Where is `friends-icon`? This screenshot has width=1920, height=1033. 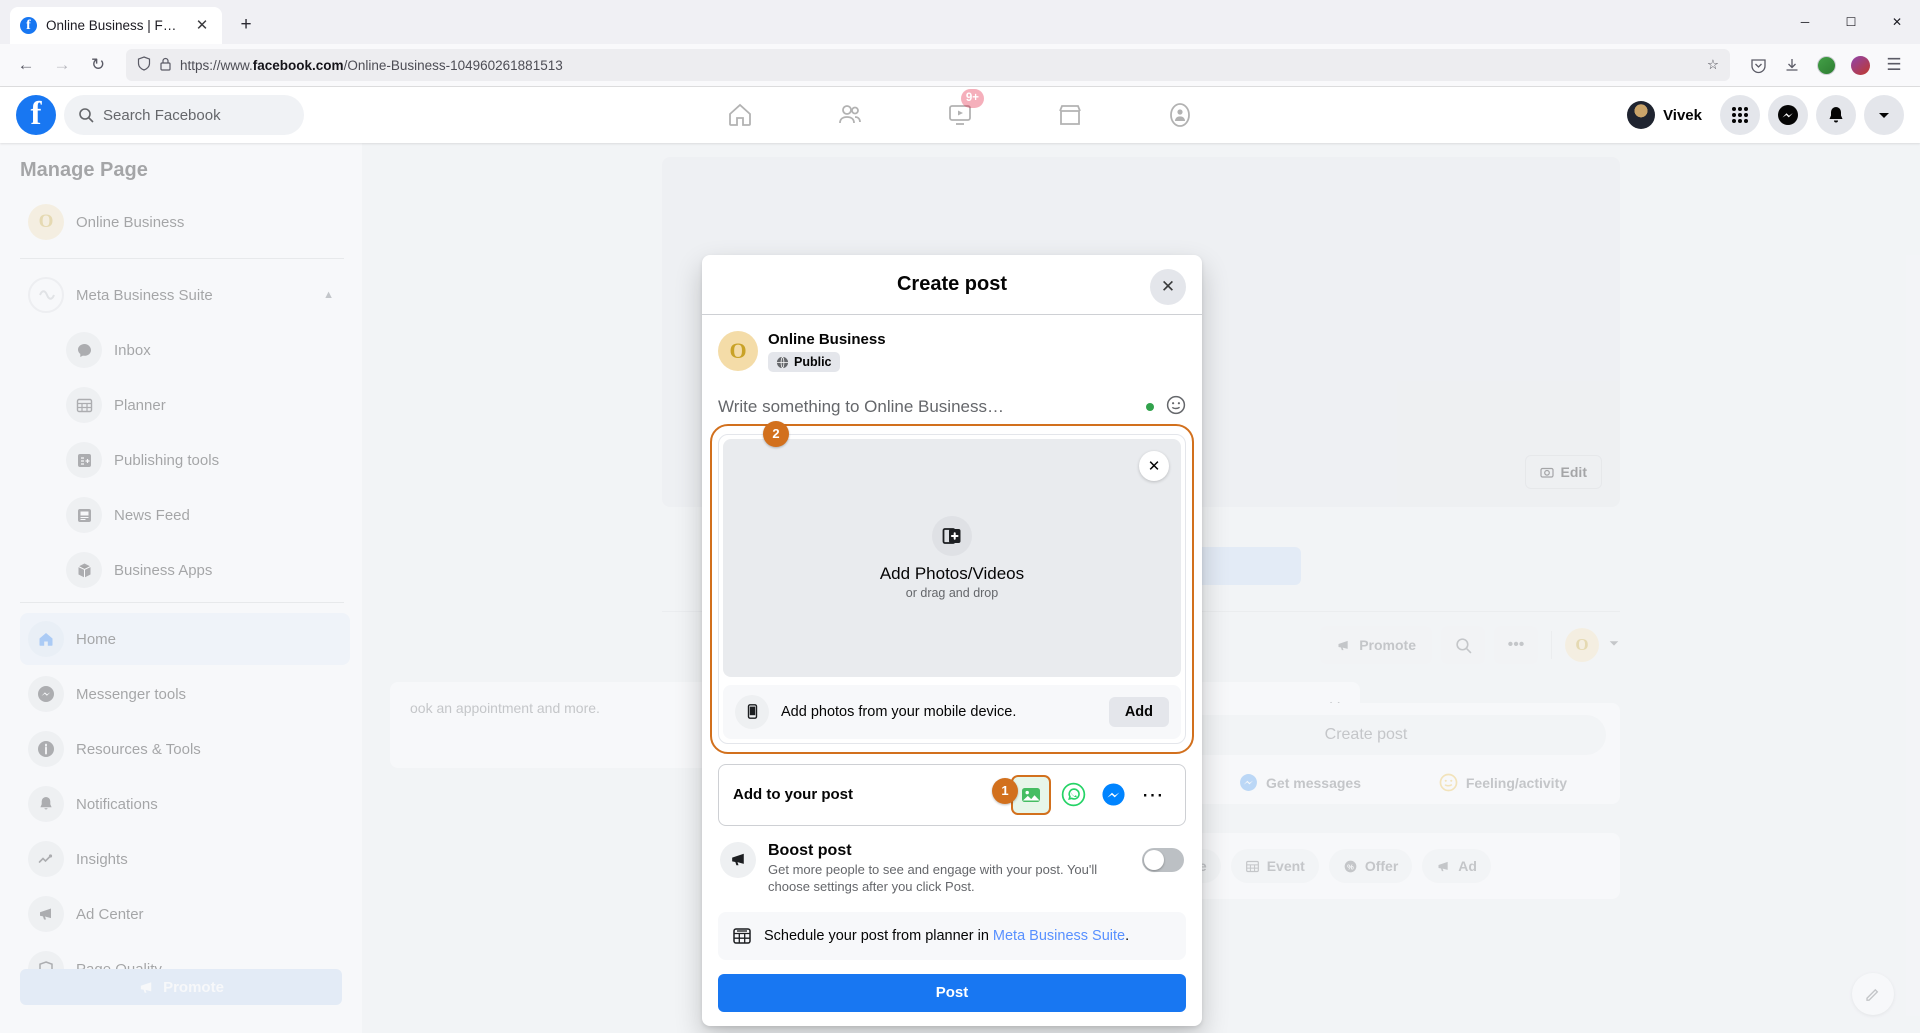
friends-icon is located at coordinates (850, 114).